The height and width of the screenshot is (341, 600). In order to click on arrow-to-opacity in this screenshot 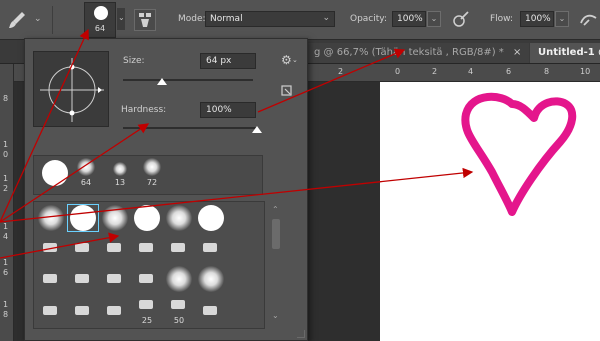, I will do `click(331, 80)`.